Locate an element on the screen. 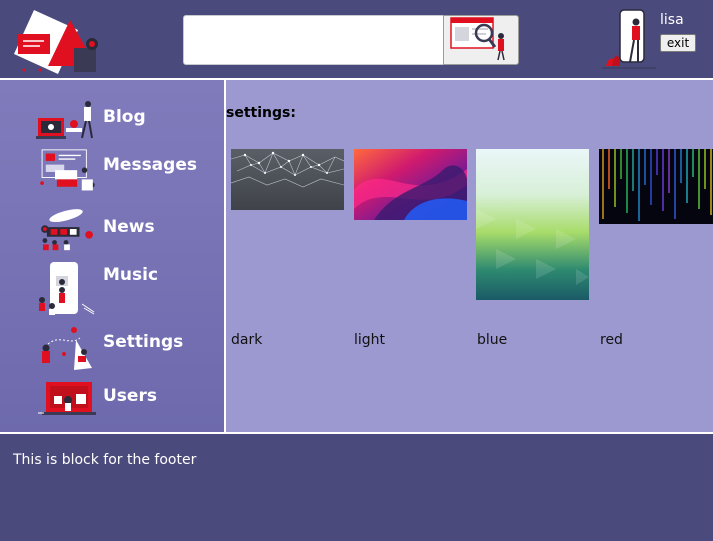 The height and width of the screenshot is (541, 713). theme-thumbnail-dark is located at coordinates (287, 179).